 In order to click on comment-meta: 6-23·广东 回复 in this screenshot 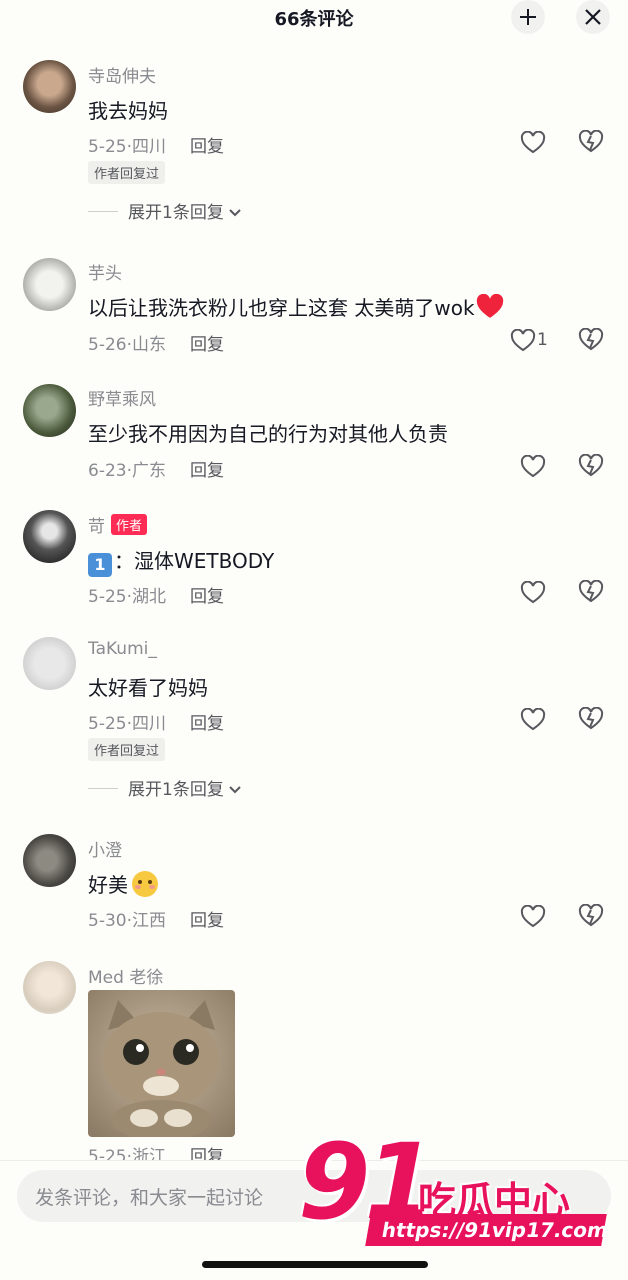, I will do `click(156, 471)`.